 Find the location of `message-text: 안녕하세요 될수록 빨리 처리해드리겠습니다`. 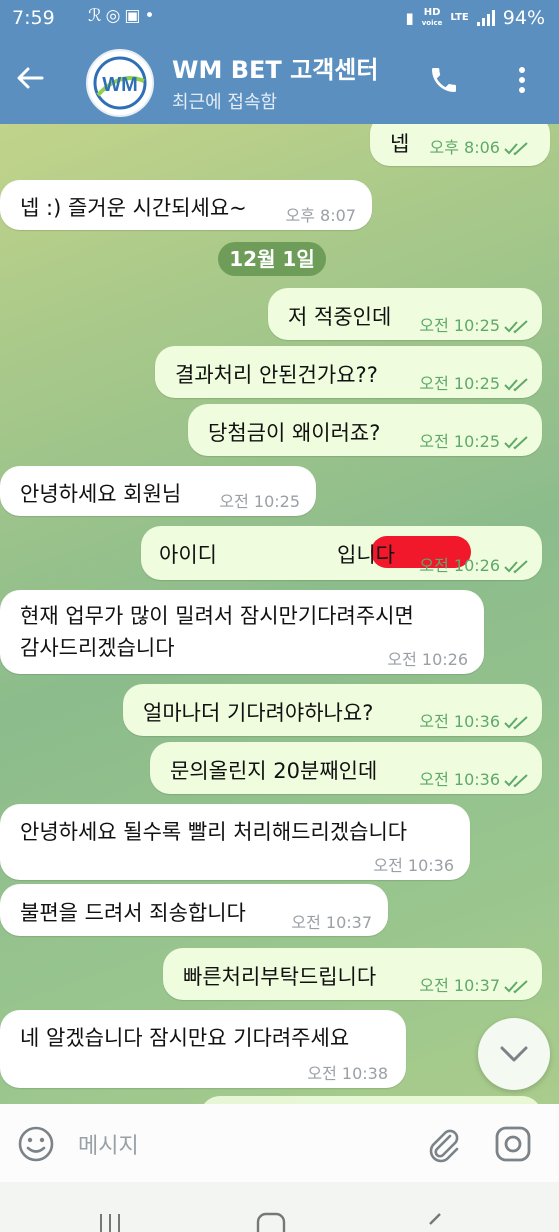

message-text: 안녕하세요 될수록 빨리 처리해드리겠습니다 is located at coordinates (214, 832).